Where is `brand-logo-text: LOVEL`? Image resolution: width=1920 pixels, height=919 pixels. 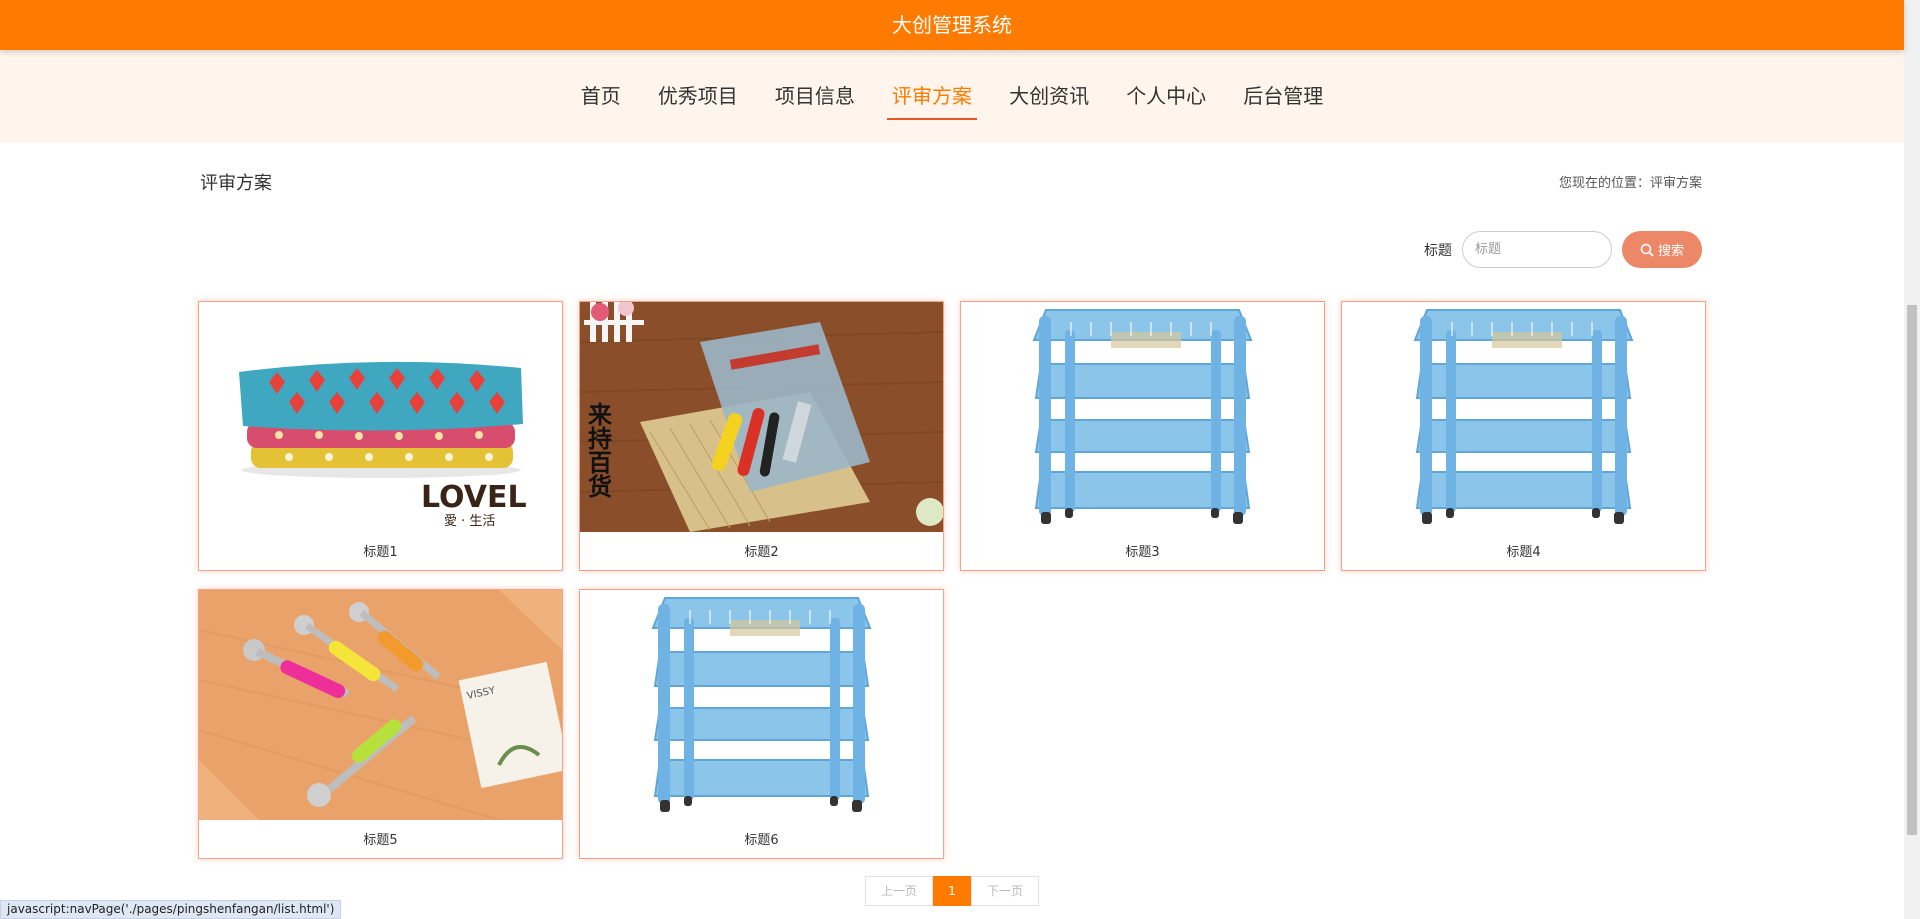
brand-logo-text: LOVEL is located at coordinates (474, 497).